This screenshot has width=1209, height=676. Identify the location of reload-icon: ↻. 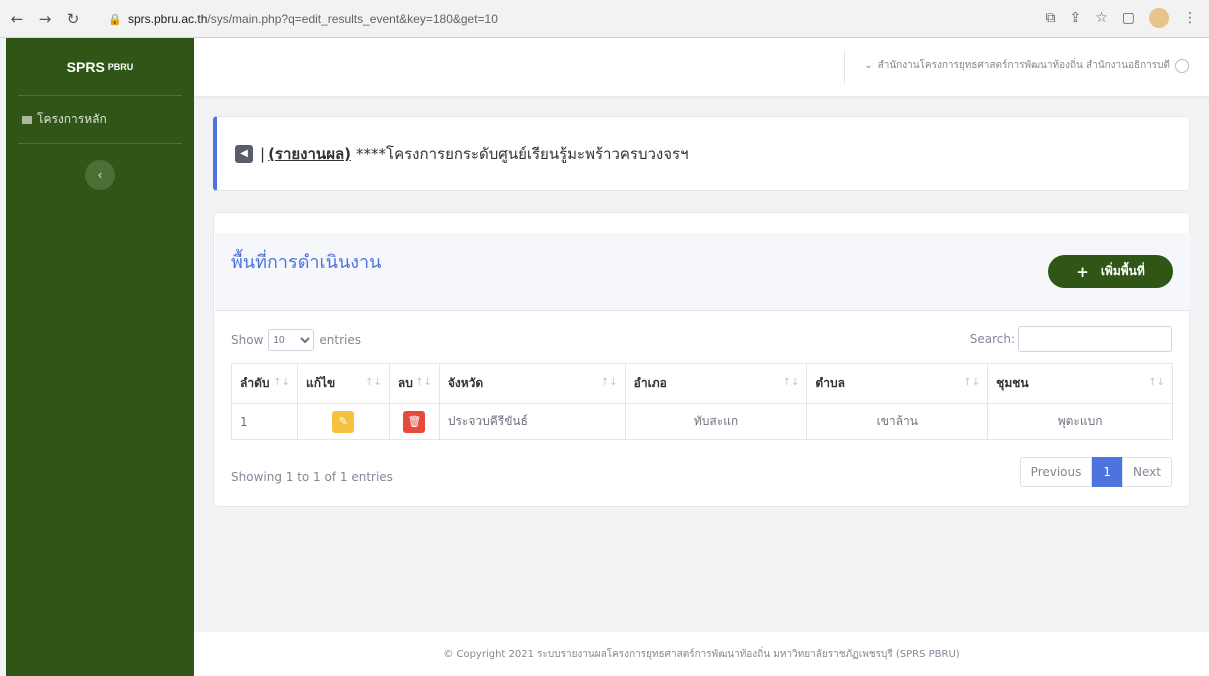
(73, 19).